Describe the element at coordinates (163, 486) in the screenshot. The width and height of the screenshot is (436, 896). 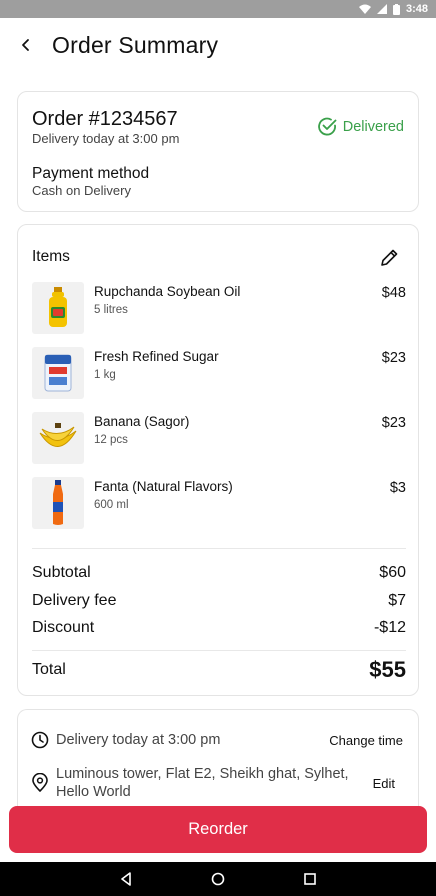
I see `item-name: Fanta (Natural Flavors)` at that location.